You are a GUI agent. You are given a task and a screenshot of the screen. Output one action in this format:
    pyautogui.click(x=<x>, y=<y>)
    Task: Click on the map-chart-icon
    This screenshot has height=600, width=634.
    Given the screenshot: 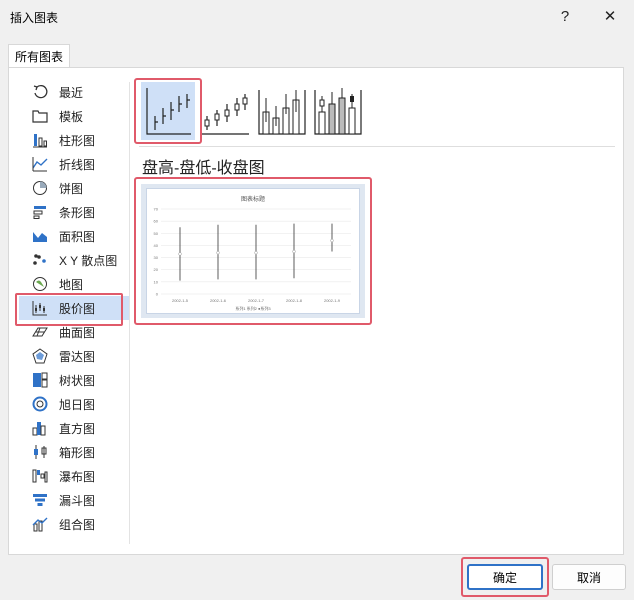 What is the action you would take?
    pyautogui.click(x=40, y=284)
    